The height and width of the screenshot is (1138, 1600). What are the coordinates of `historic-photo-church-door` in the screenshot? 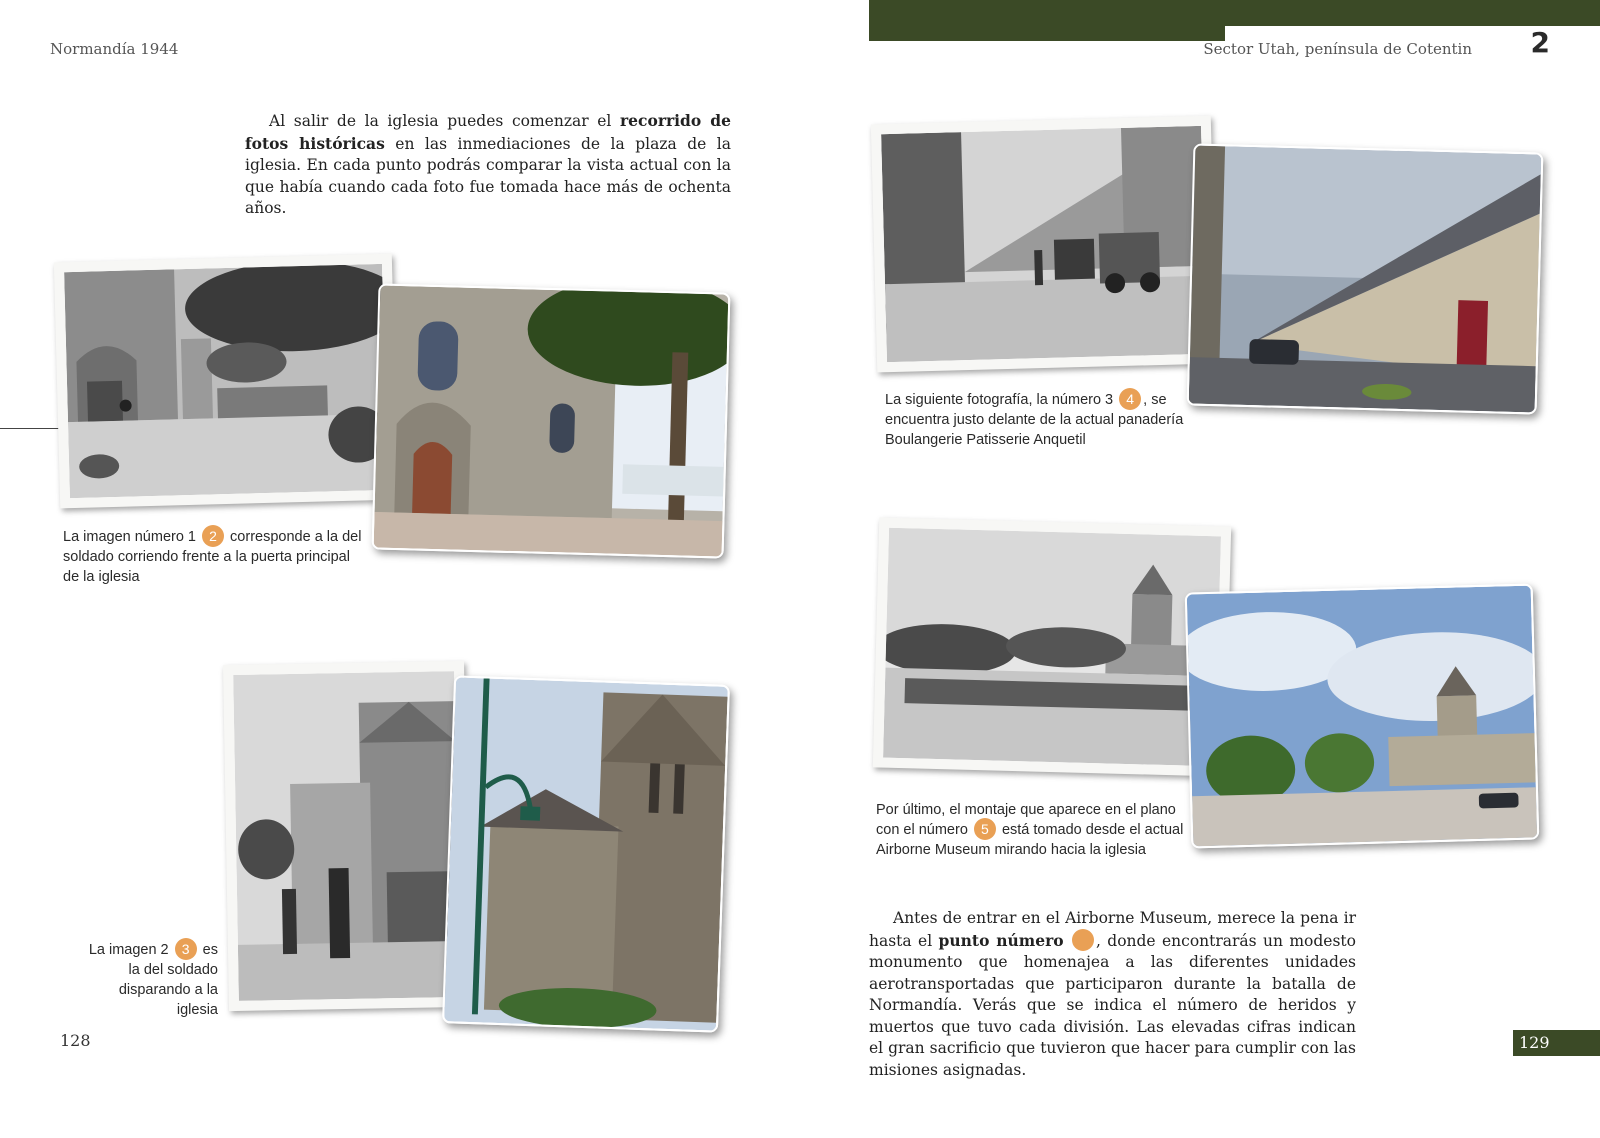 It's located at (226, 381).